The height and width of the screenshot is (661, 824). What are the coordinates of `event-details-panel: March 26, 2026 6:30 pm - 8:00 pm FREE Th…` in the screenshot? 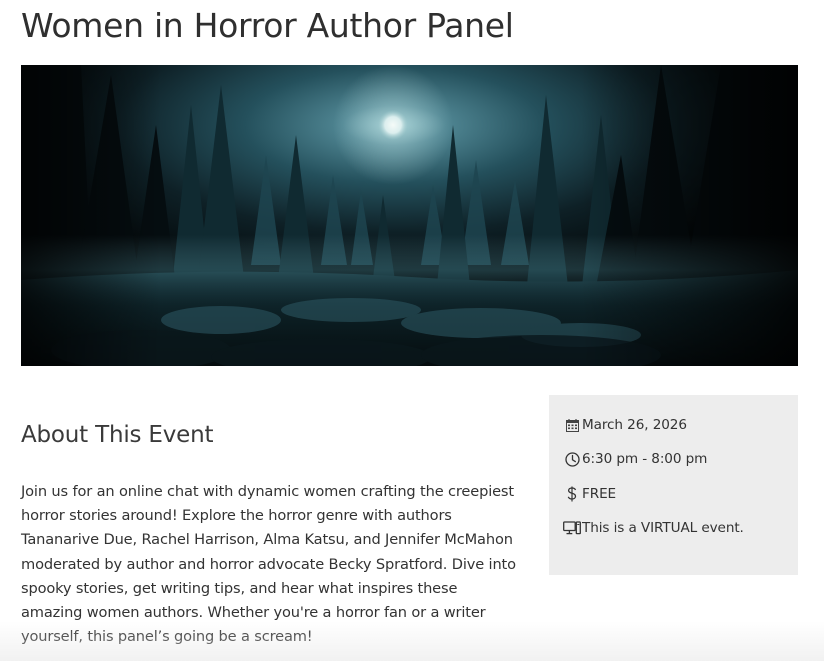 It's located at (673, 485).